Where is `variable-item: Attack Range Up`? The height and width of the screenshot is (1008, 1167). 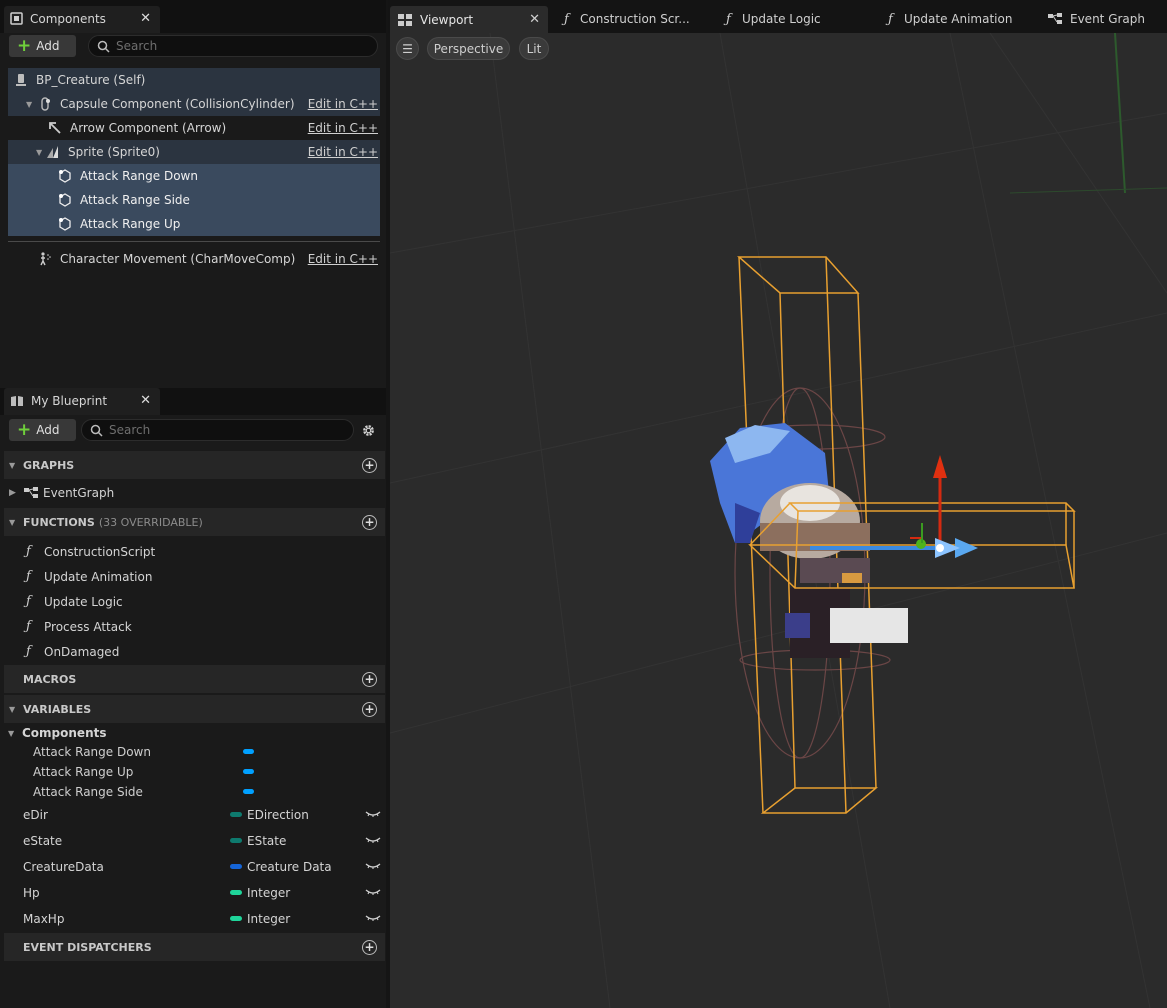 variable-item: Attack Range Up is located at coordinates (194, 772).